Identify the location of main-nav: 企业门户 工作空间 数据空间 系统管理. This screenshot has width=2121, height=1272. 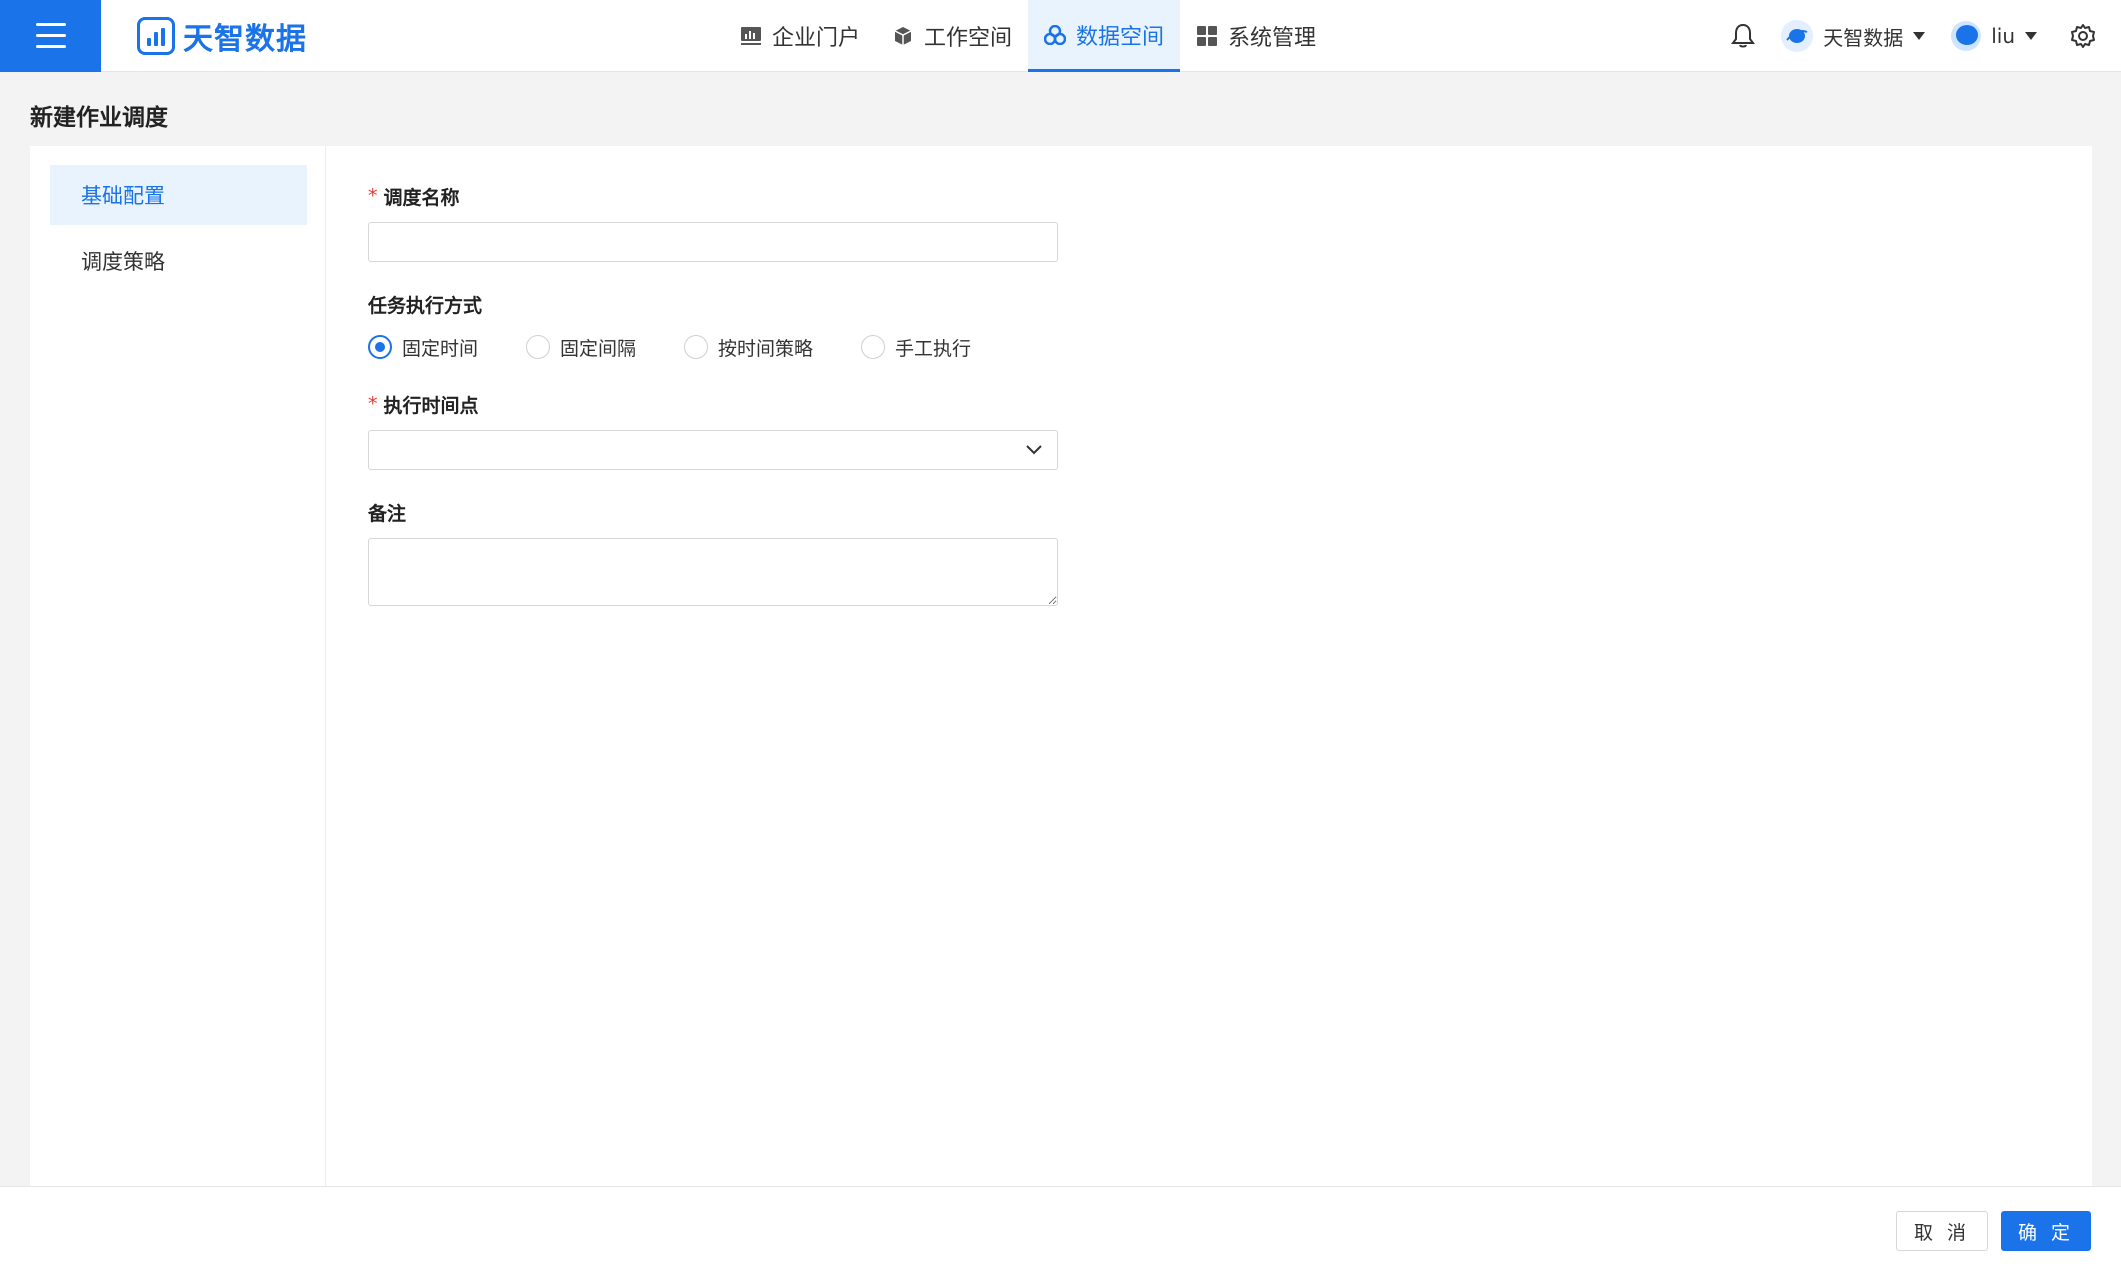
(1028, 36).